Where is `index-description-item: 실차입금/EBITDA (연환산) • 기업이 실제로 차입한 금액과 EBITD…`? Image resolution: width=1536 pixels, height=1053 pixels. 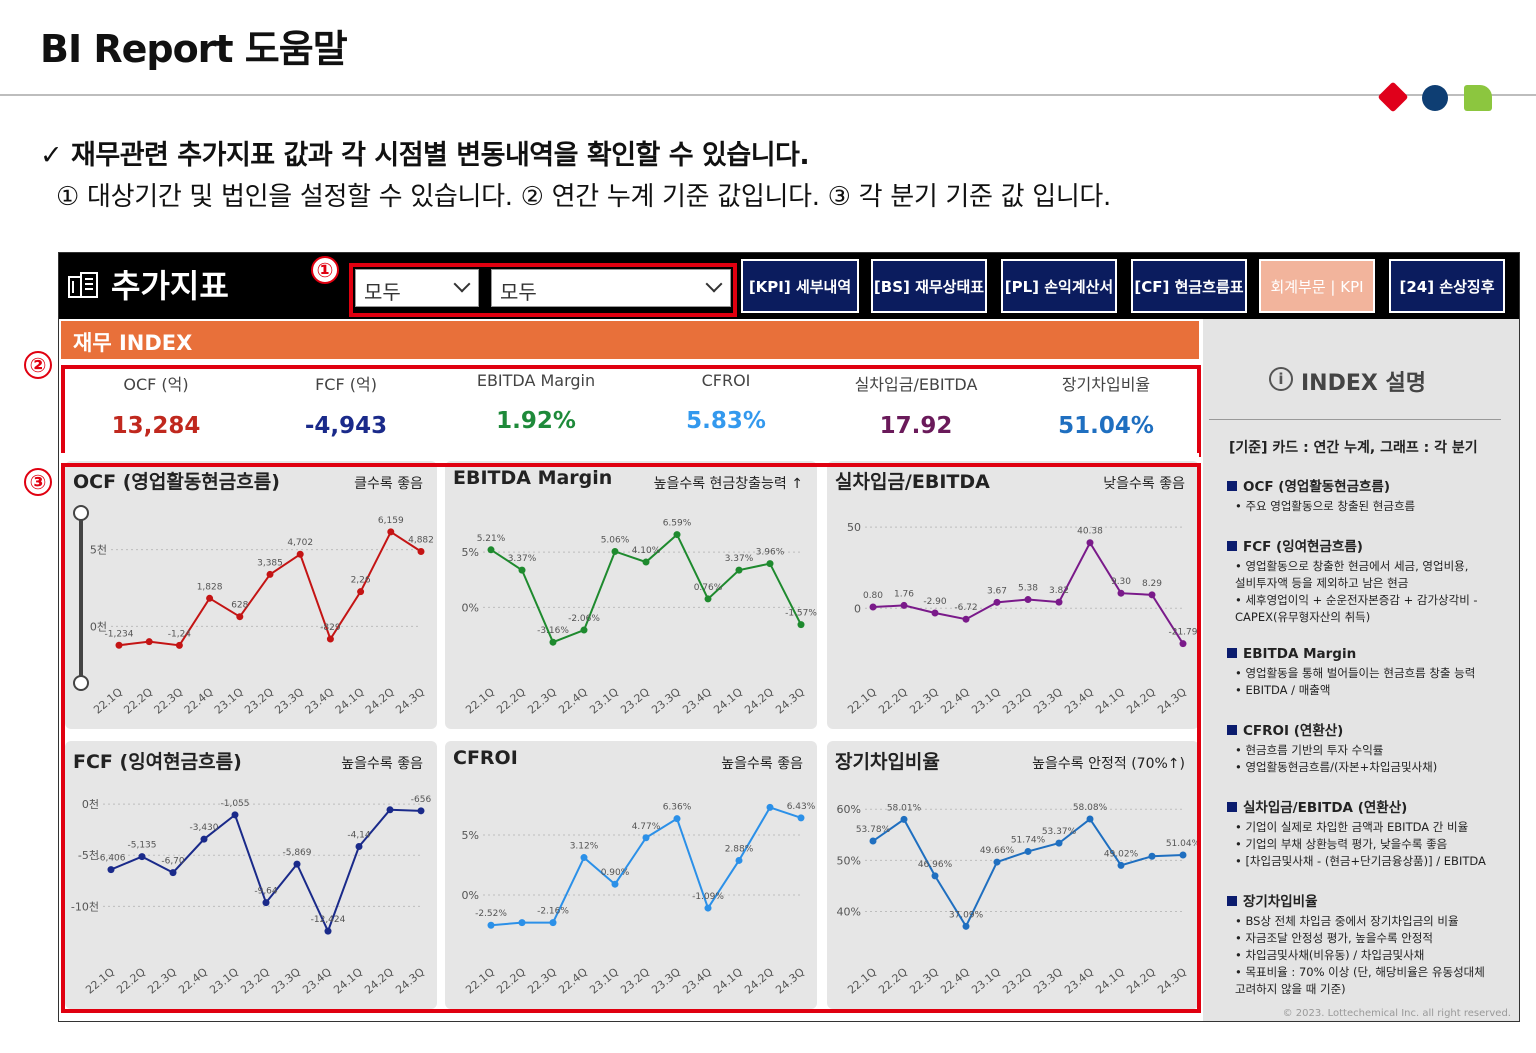 index-description-item: 실차입금/EBITDA (연환산) • 기업이 실제로 차입한 금액과 EBITD… is located at coordinates (1372, 833).